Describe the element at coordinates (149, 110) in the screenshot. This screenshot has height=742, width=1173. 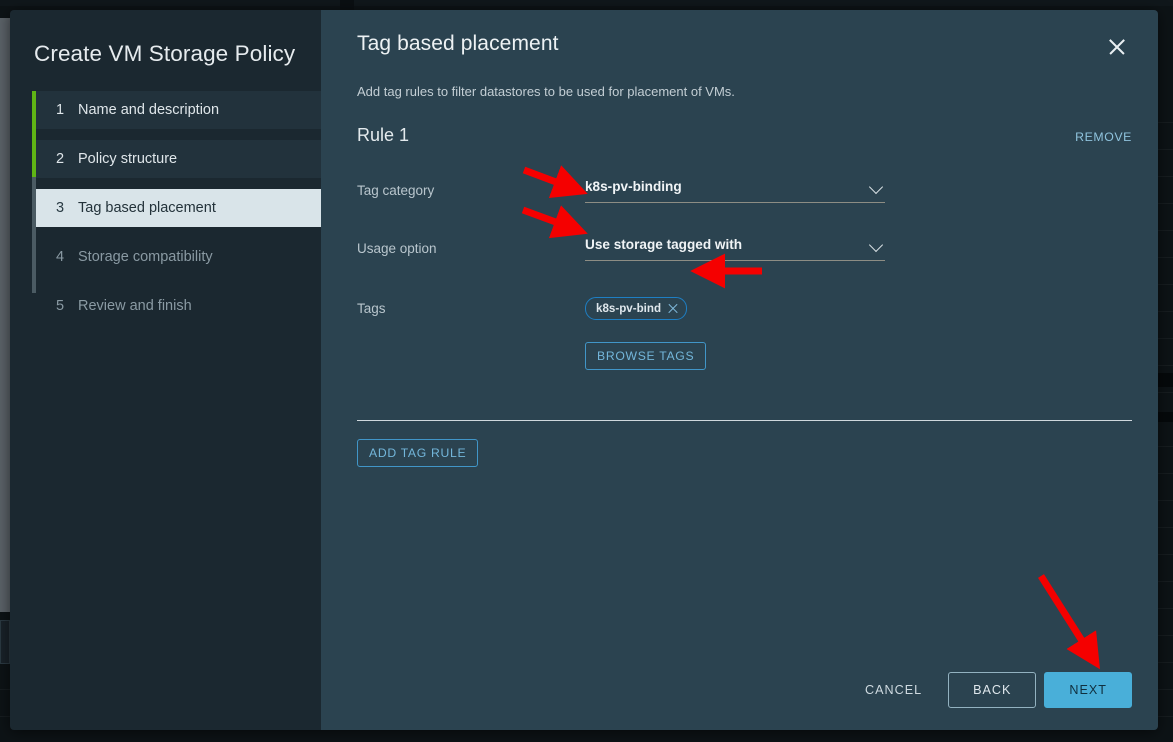
I see `step-label: Name and description` at that location.